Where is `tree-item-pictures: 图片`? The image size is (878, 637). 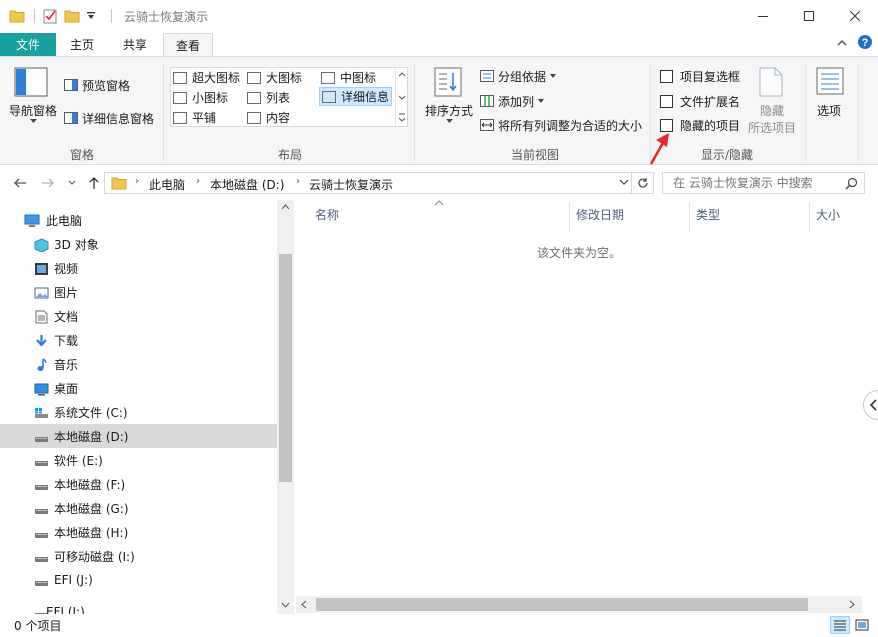
tree-item-pictures: 图片 is located at coordinates (138, 292).